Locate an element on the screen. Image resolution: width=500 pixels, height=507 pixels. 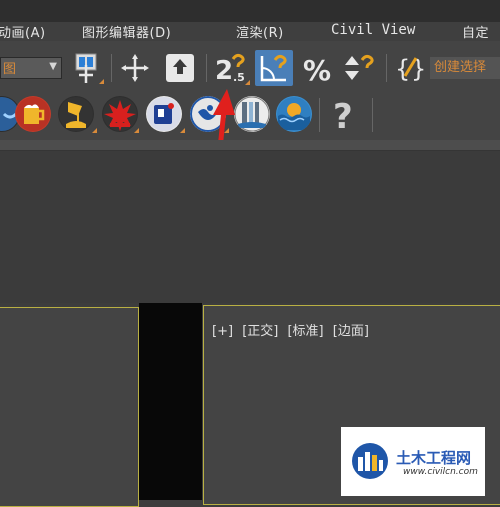
ocean-tool-button is located at coordinates (294, 114).